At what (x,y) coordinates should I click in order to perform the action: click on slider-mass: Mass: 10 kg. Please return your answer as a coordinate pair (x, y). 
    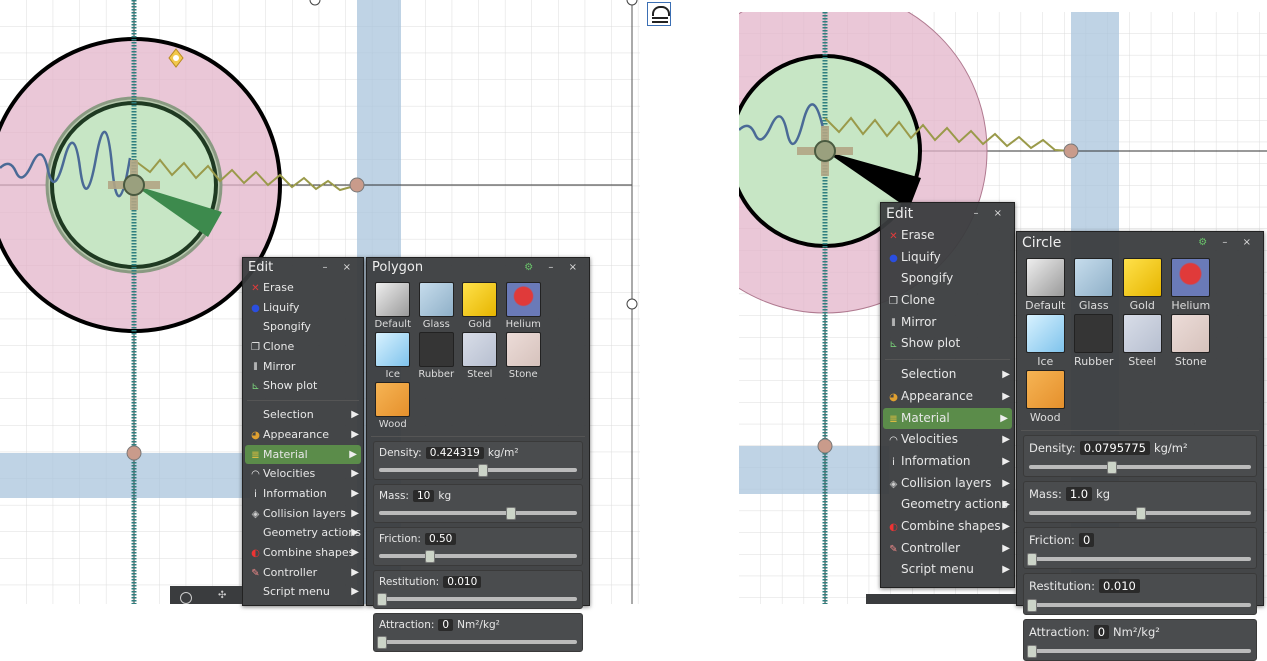
    Looking at the image, I should click on (478, 503).